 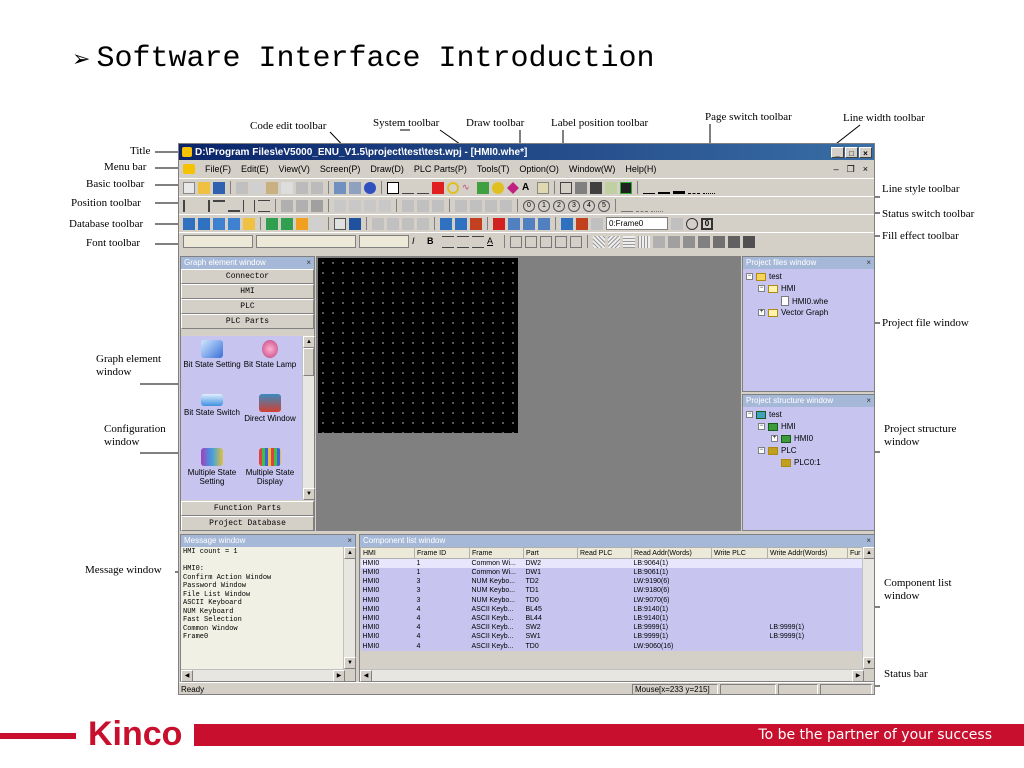 What do you see at coordinates (308, 263) in the screenshot?
I see `graph-window-close-icon: ×` at bounding box center [308, 263].